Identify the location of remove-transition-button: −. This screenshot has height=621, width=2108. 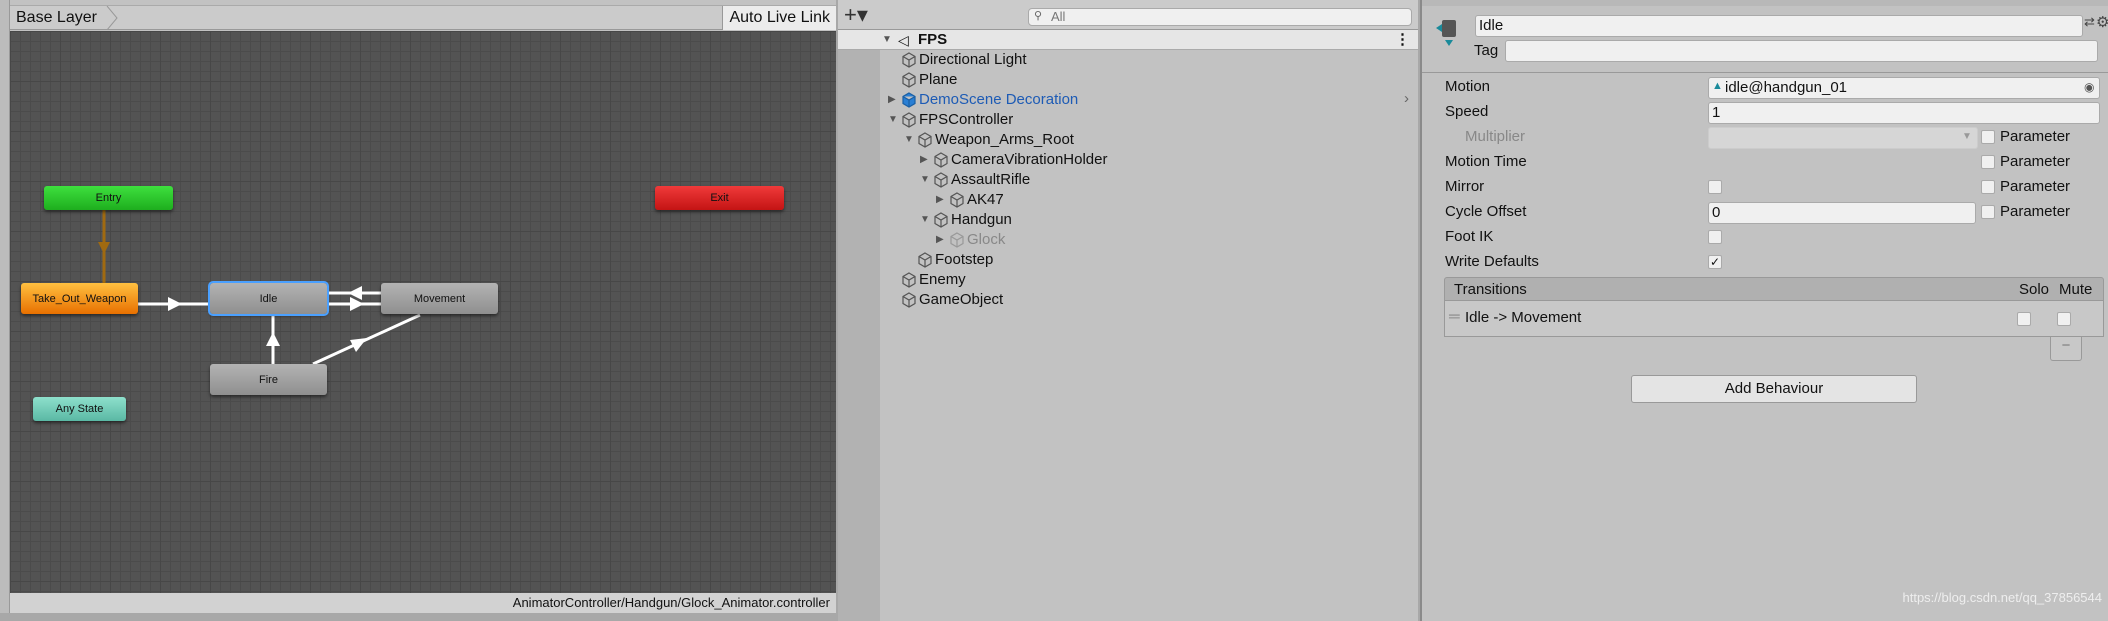
(2066, 349).